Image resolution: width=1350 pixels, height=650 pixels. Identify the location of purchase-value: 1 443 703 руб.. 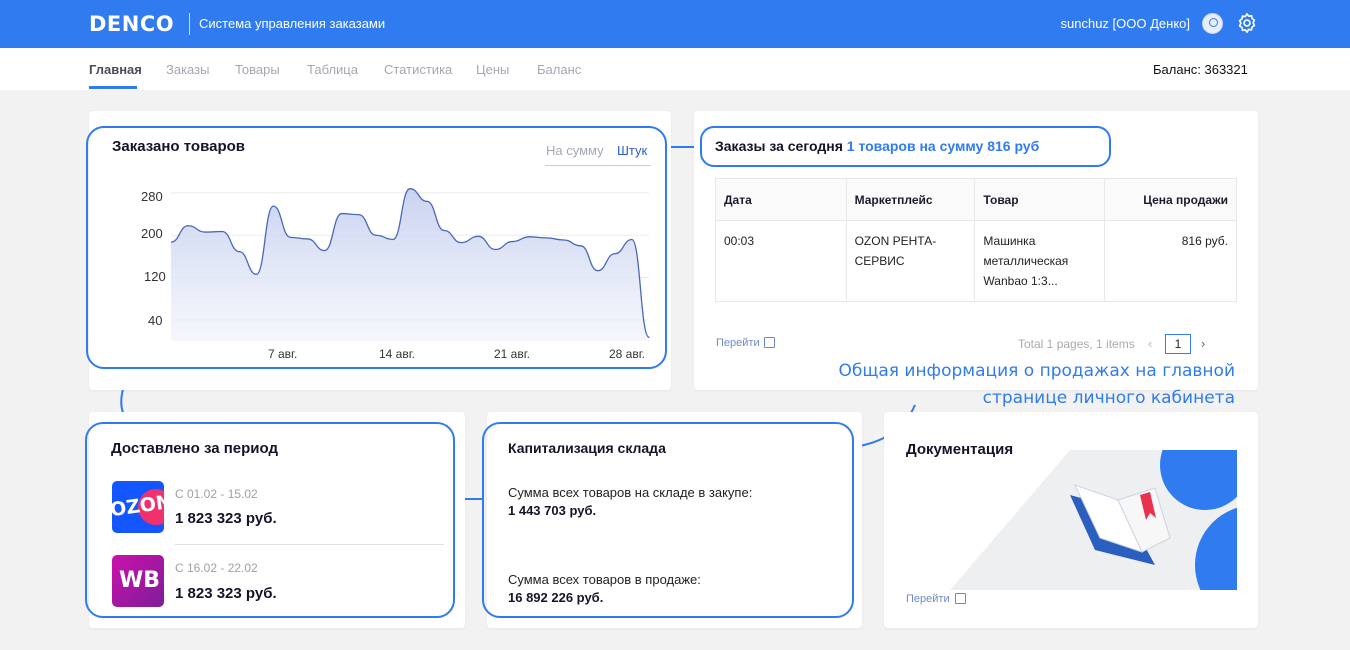
(552, 510).